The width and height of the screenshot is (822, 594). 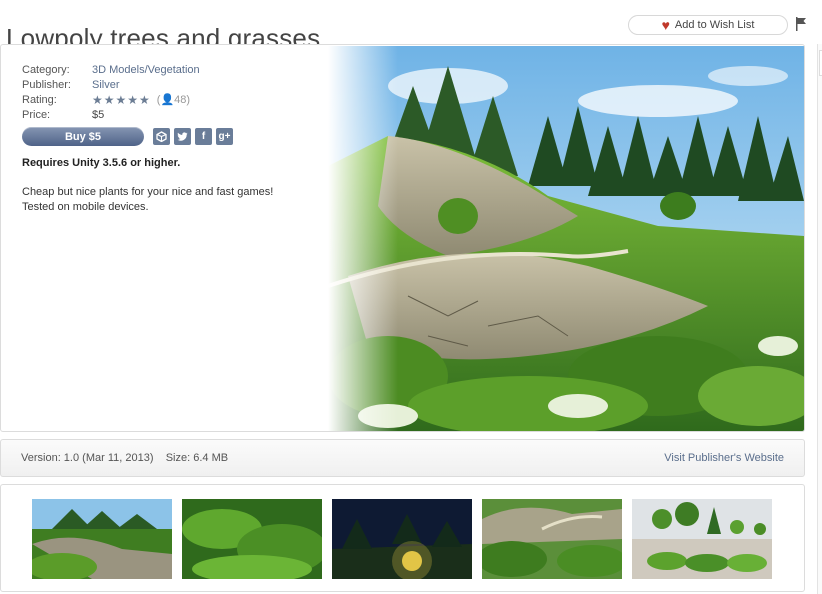 What do you see at coordinates (121, 99) in the screenshot?
I see `rating-stars: ★★★★★` at bounding box center [121, 99].